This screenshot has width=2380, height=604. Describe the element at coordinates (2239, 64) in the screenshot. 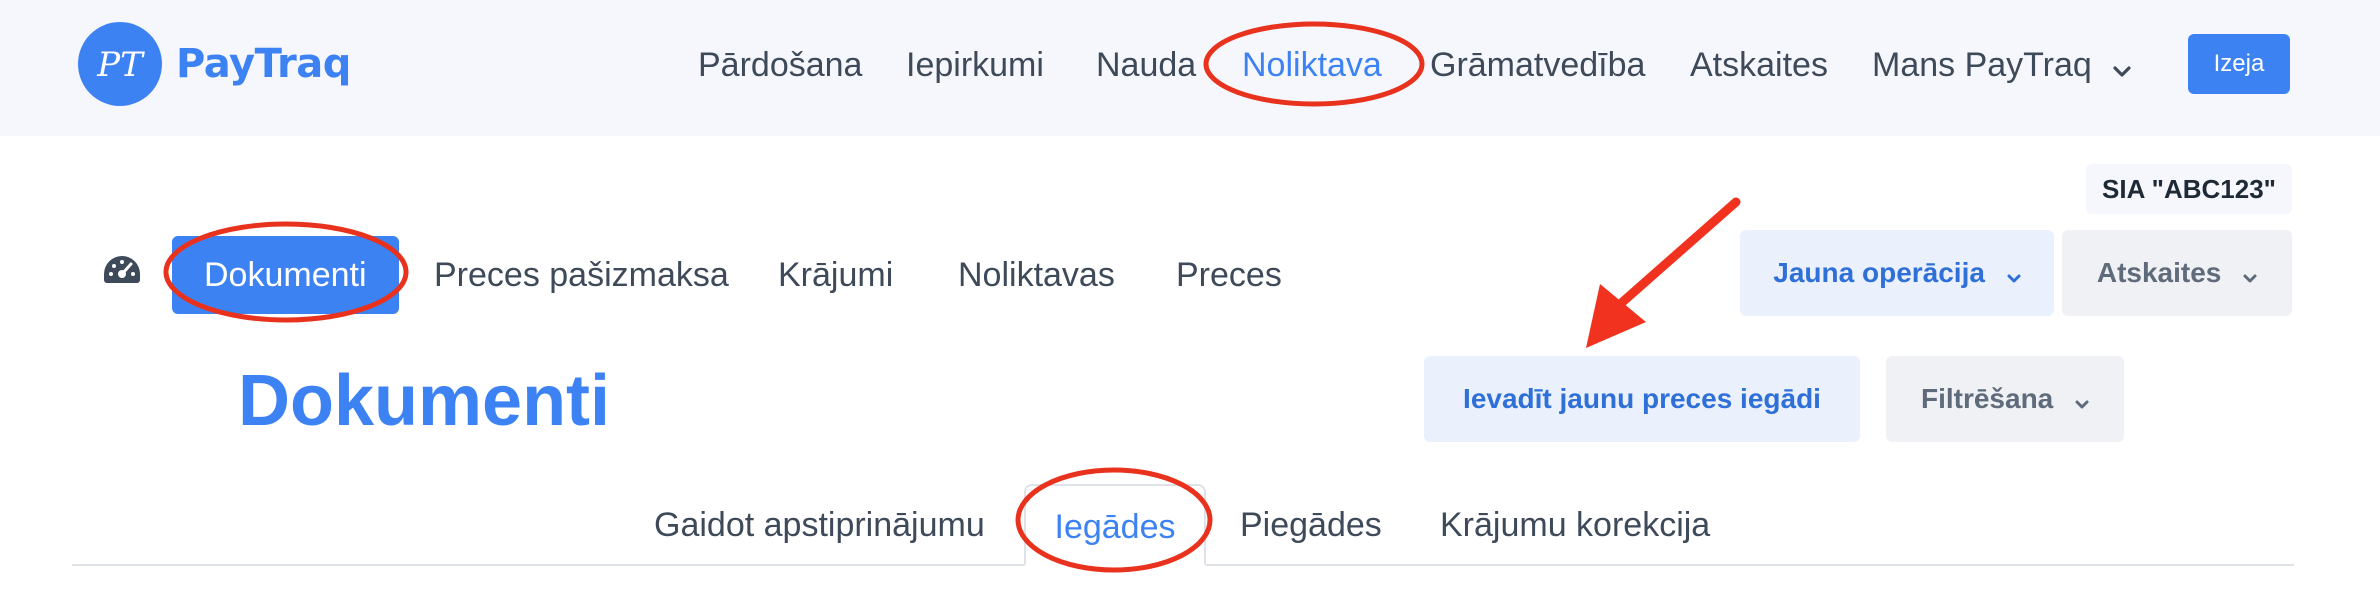

I see `exit-button: Izeja` at that location.